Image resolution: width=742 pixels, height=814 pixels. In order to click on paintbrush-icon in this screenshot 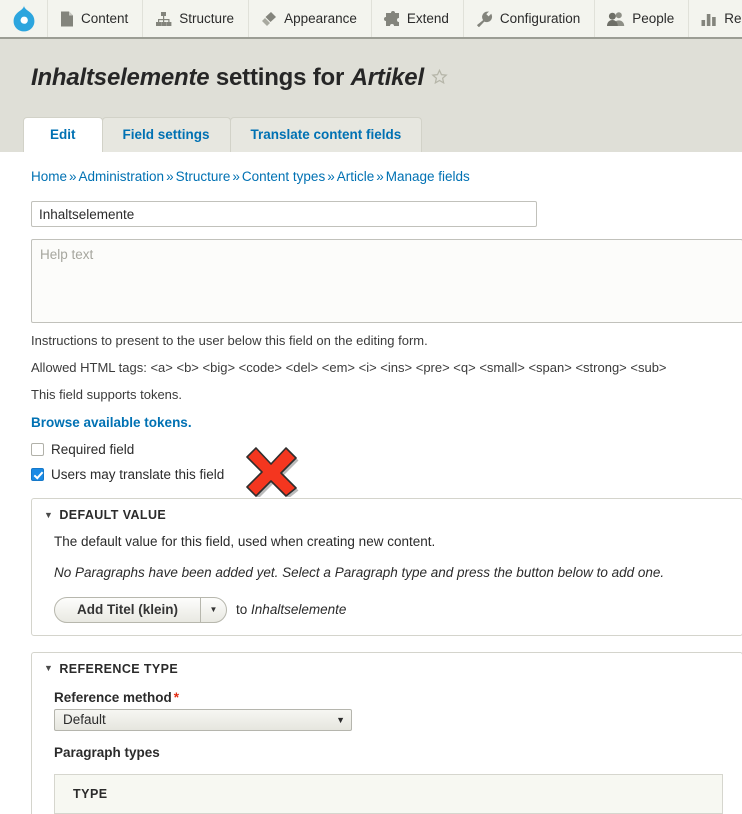, I will do `click(269, 19)`.